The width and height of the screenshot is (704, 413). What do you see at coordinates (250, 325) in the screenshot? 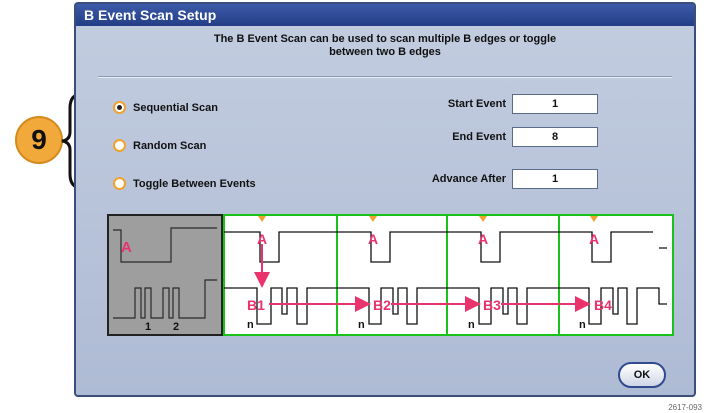
I see `panel-1-n-label: n` at bounding box center [250, 325].